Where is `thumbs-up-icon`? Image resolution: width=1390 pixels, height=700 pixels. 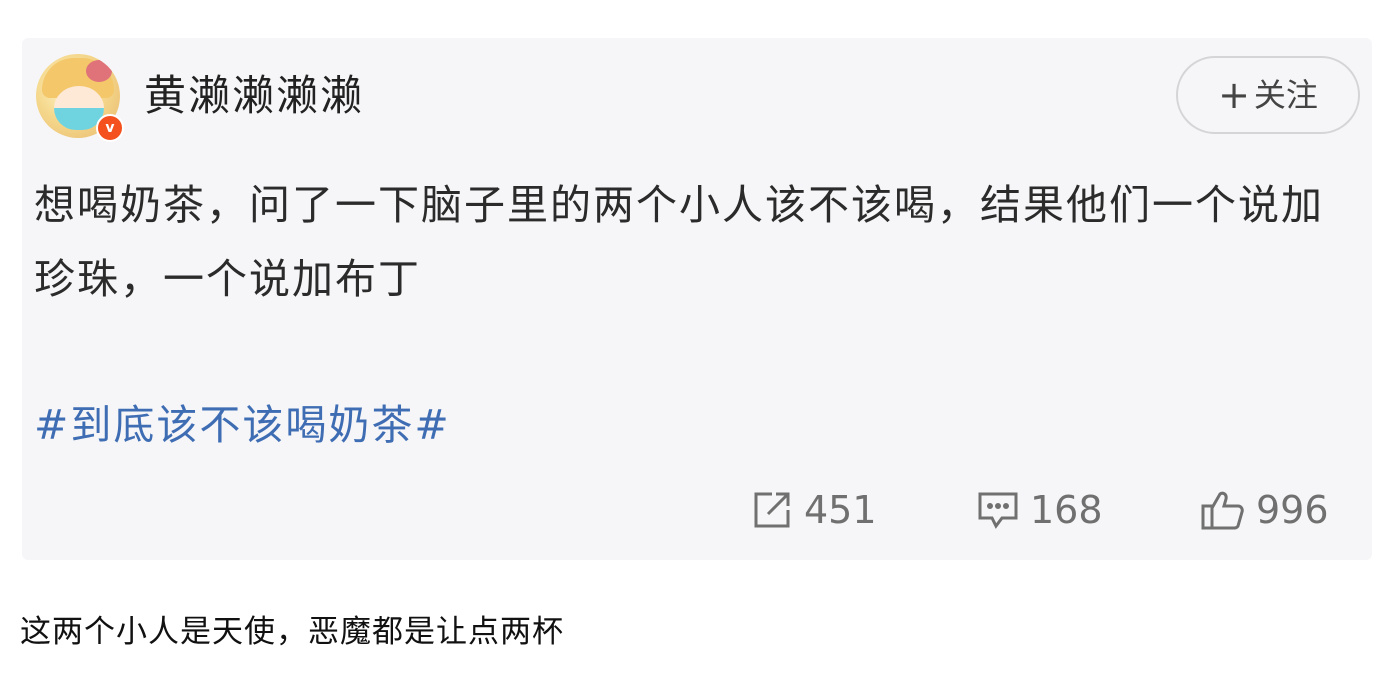
thumbs-up-icon is located at coordinates (1222, 510).